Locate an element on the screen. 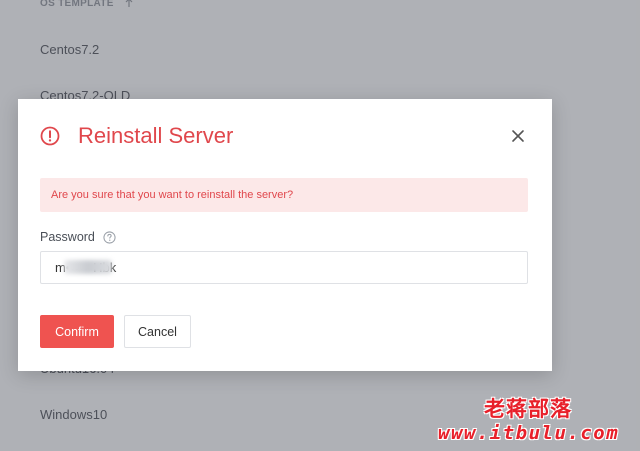 The image size is (640, 451). dialog-header: Reinstall Server is located at coordinates (285, 136).